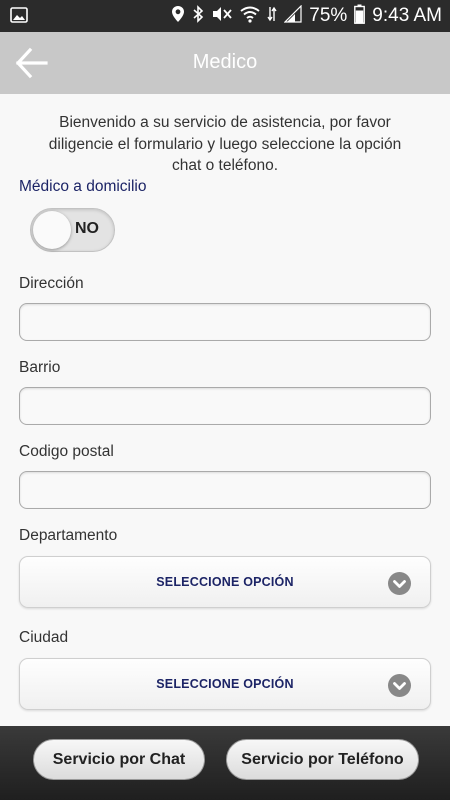  Describe the element at coordinates (119, 759) in the screenshot. I see `chat-service-button: Servicio por Chat` at that location.